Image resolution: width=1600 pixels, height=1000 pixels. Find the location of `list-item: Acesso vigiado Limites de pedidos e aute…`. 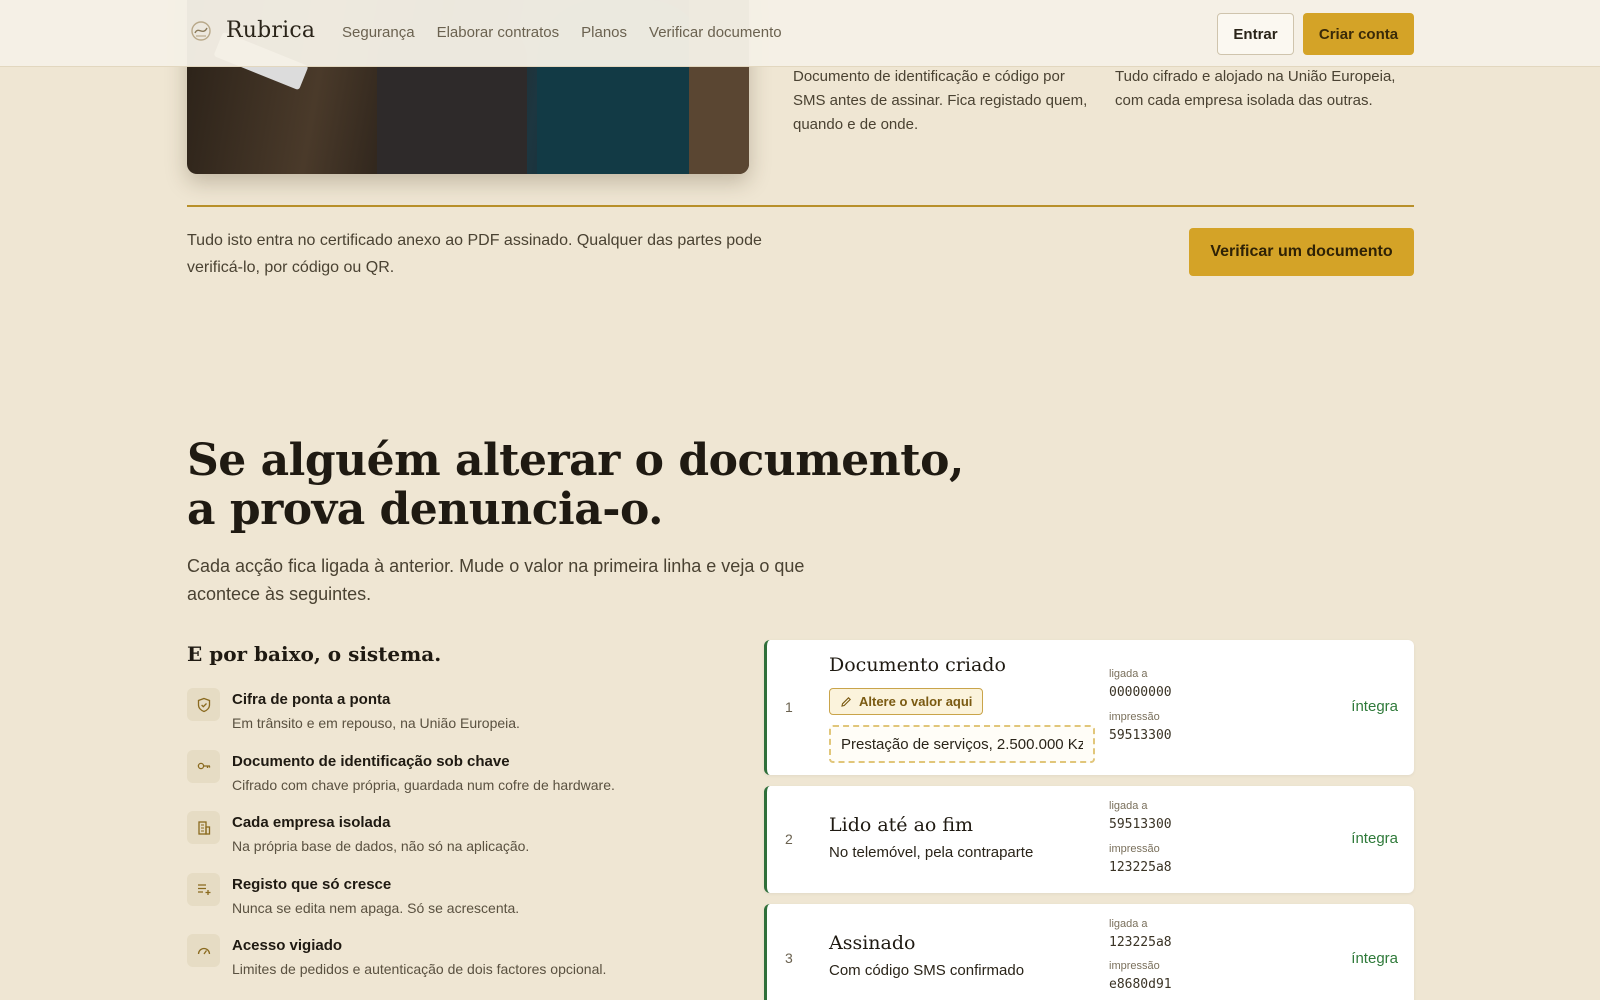

list-item: Acesso vigiado Limites de pedidos e aute… is located at coordinates (447, 965).